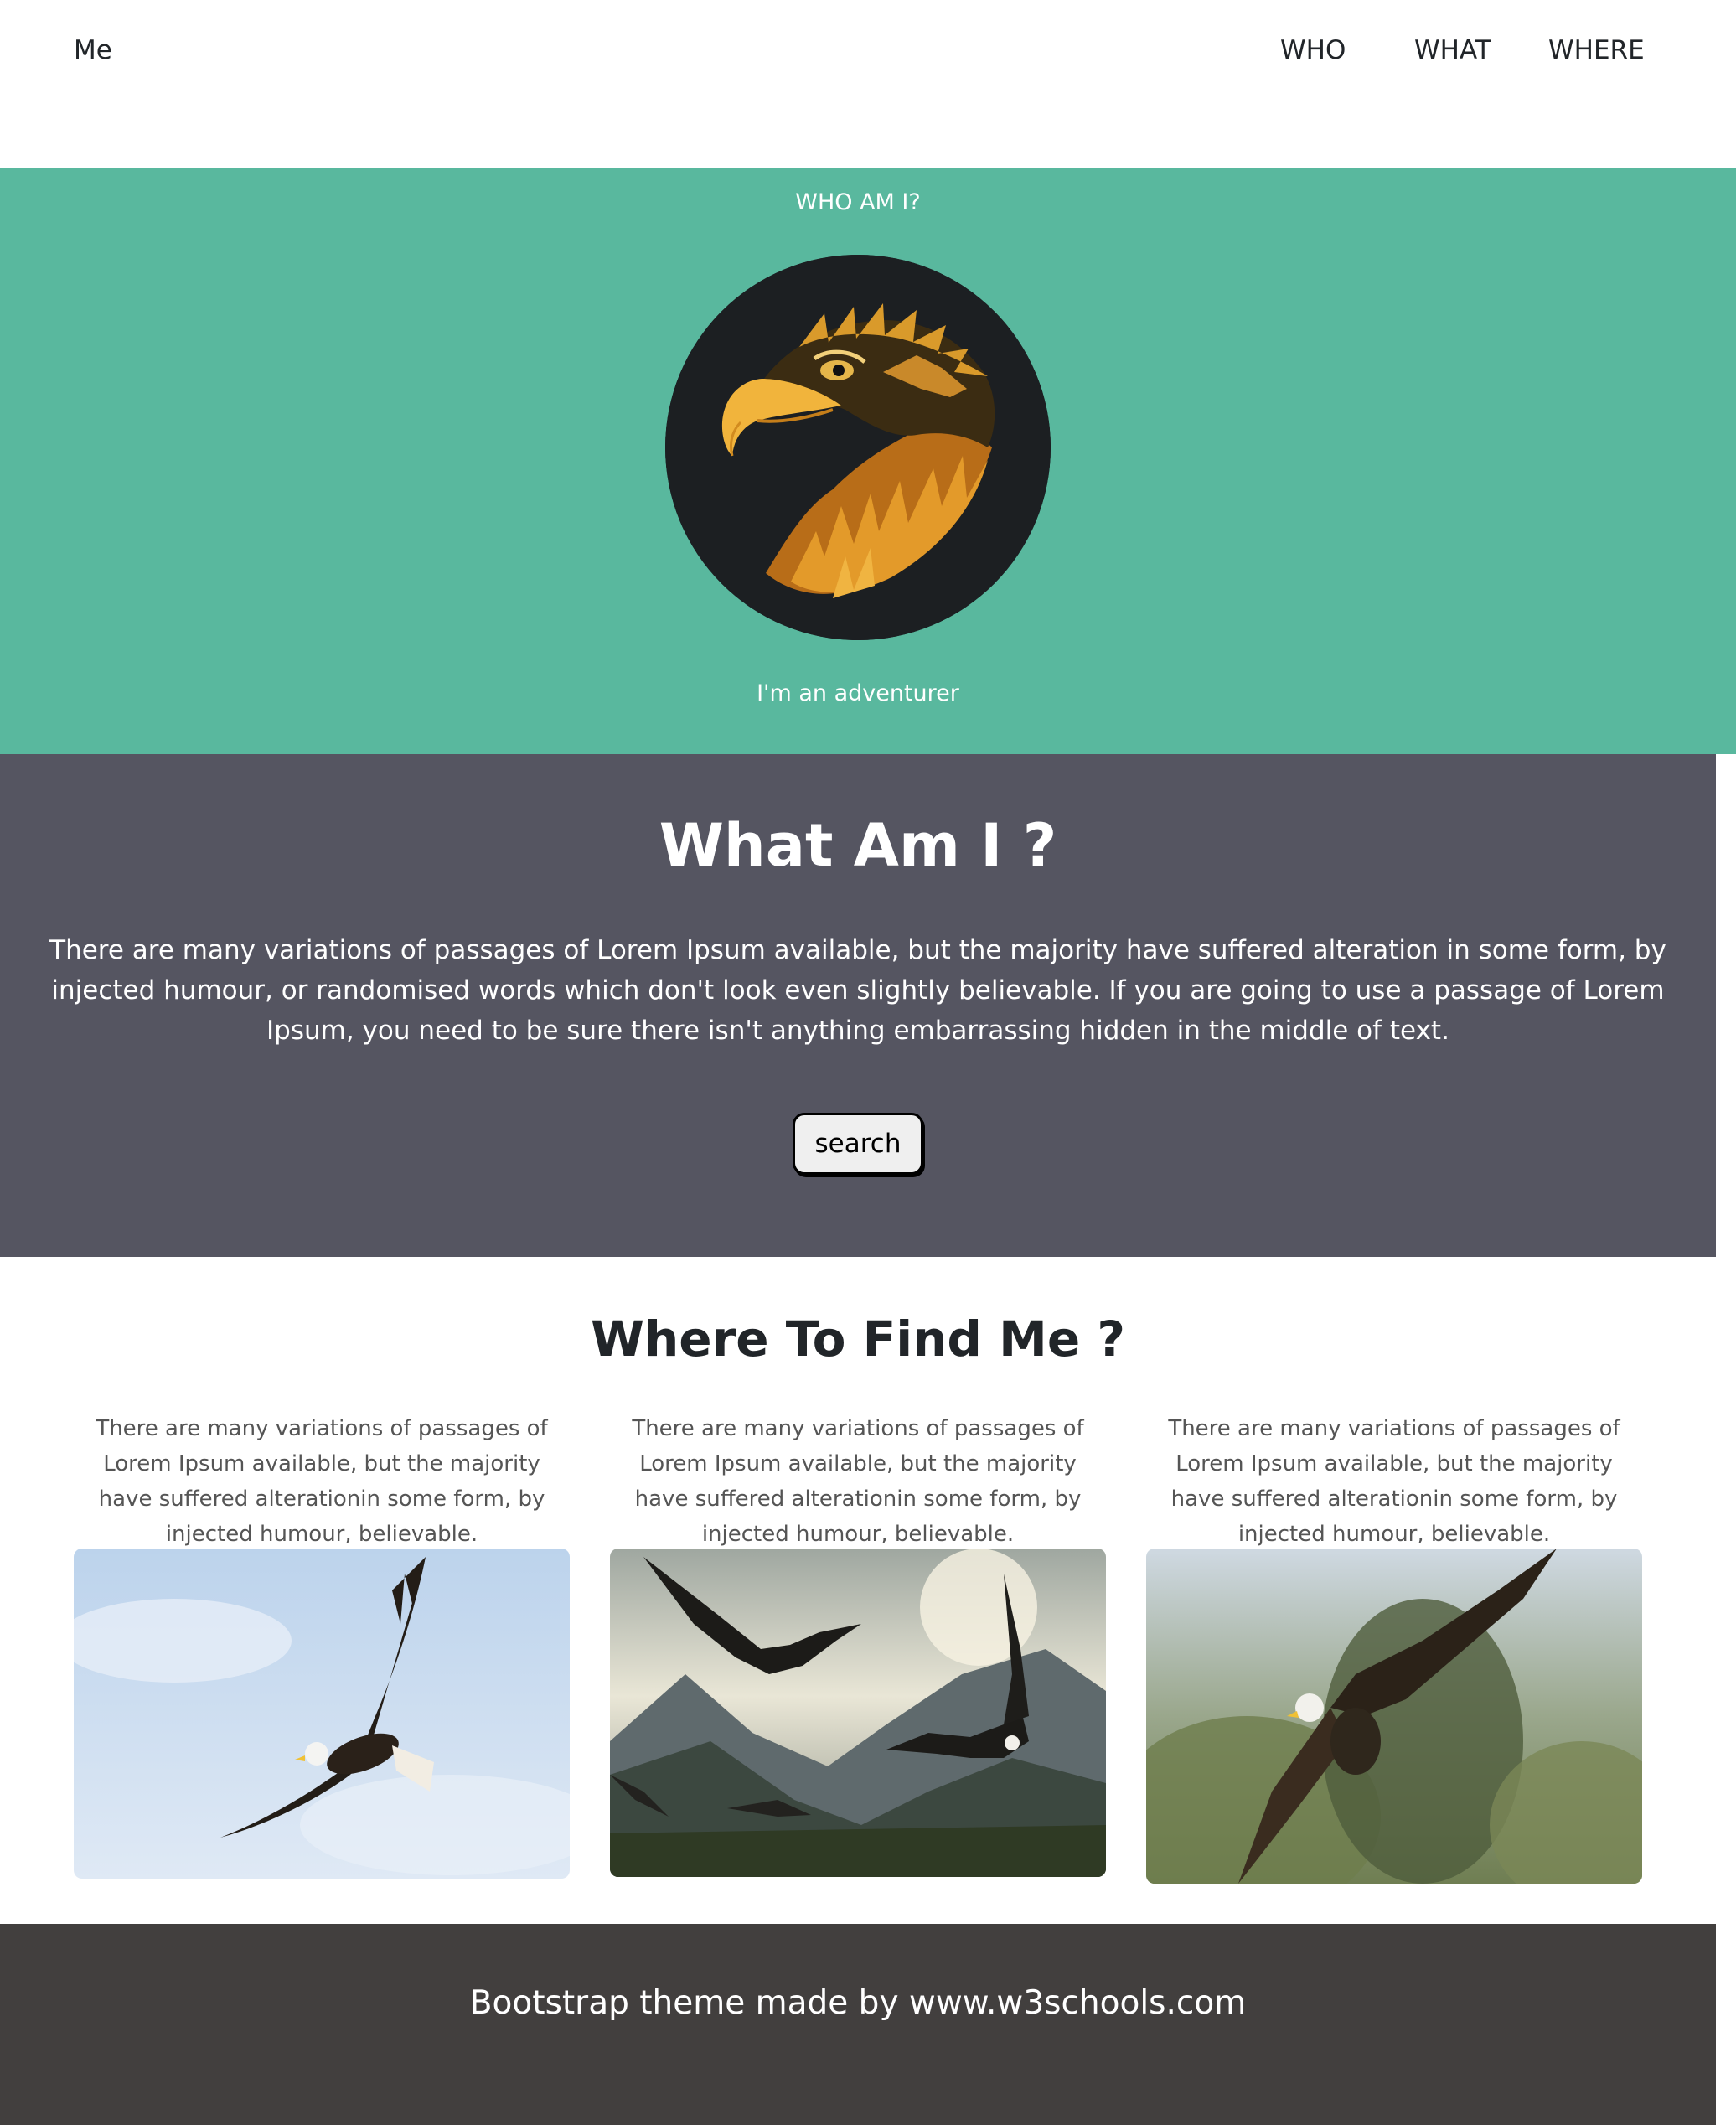  Describe the element at coordinates (93, 50) in the screenshot. I see `brand-link: Me` at that location.